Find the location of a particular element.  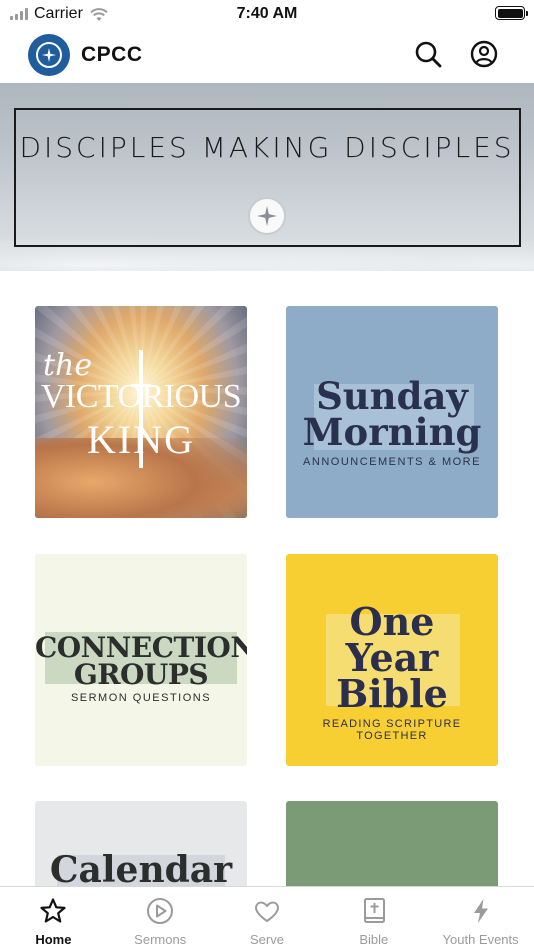

search-button is located at coordinates (428, 54).